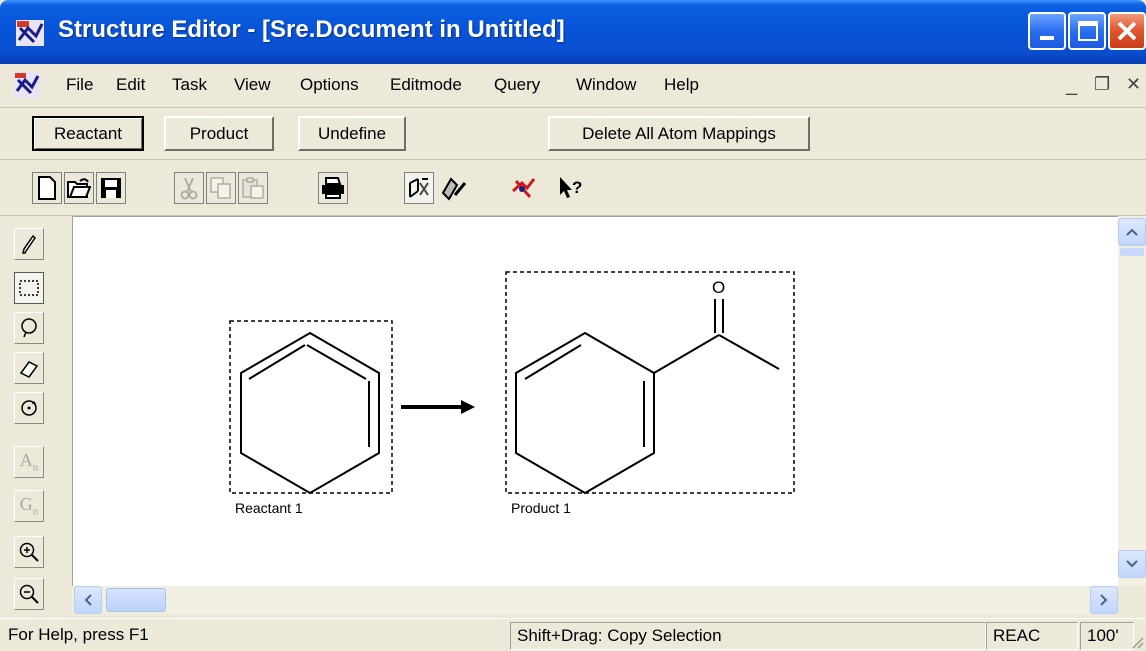 The height and width of the screenshot is (651, 1146). What do you see at coordinates (679, 133) in the screenshot?
I see `delete-atom-mappings-button: Delete All Atom Mappings` at bounding box center [679, 133].